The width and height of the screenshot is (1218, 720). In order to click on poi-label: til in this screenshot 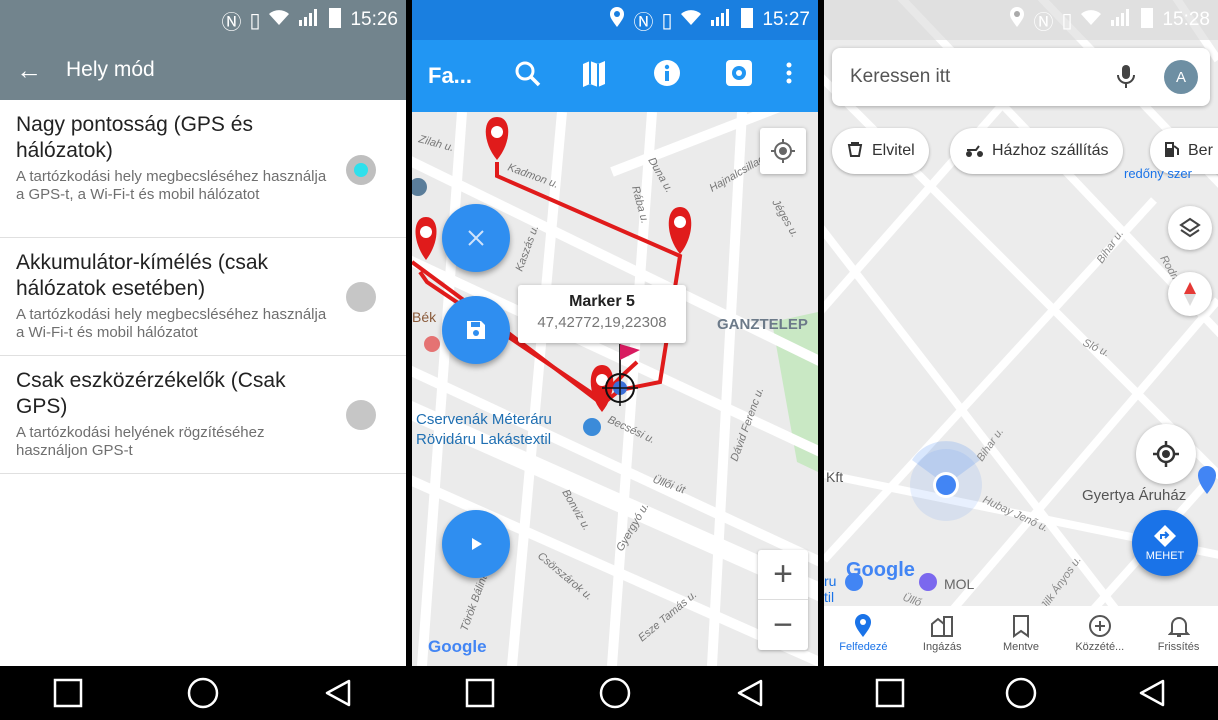, I will do `click(829, 597)`.